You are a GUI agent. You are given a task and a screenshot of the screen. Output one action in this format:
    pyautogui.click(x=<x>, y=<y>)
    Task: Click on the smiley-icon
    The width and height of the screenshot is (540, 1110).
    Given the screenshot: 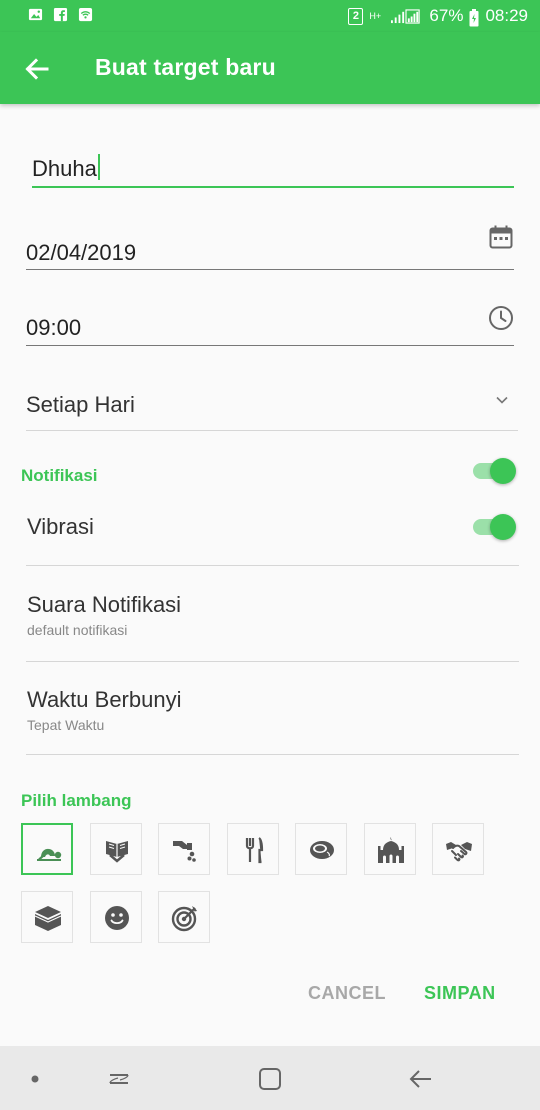 What is the action you would take?
    pyautogui.click(x=117, y=918)
    